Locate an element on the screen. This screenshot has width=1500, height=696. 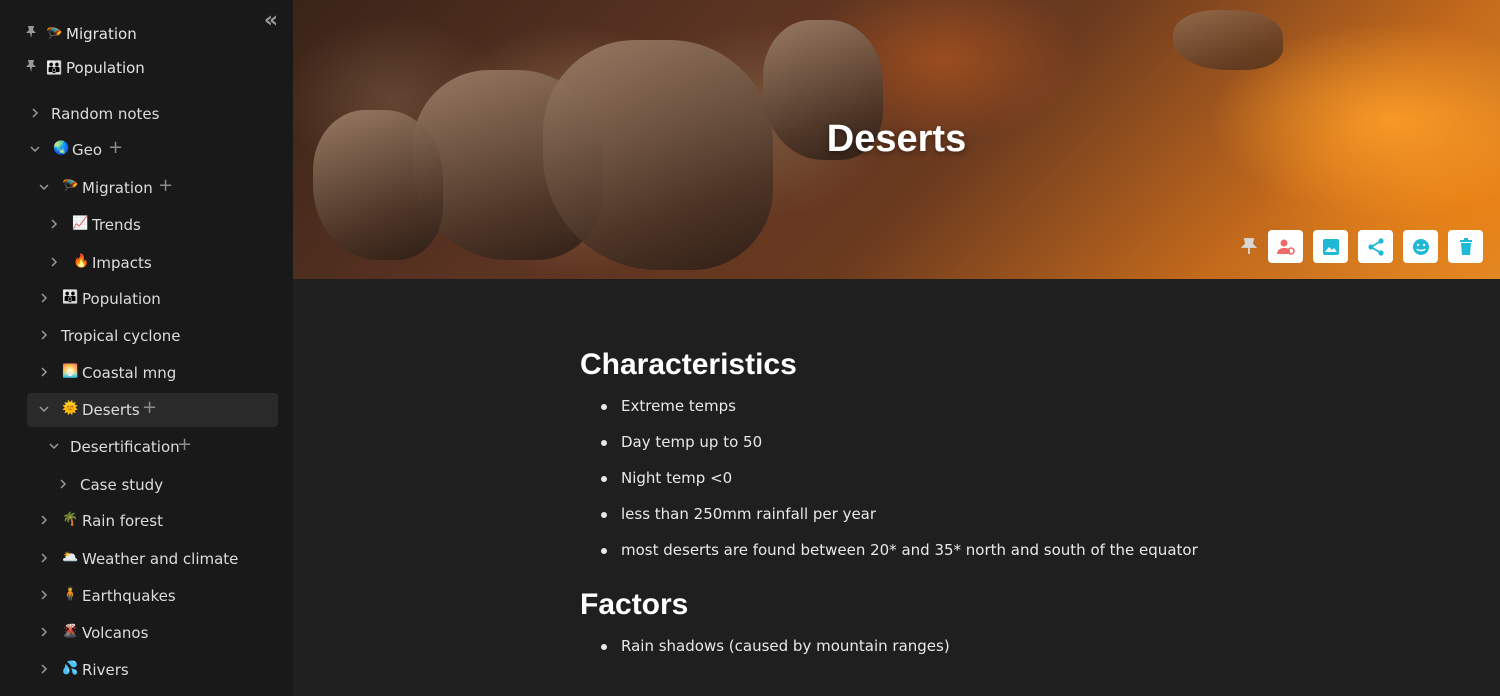
sunset-icon: 🌅 is located at coordinates (70, 371).